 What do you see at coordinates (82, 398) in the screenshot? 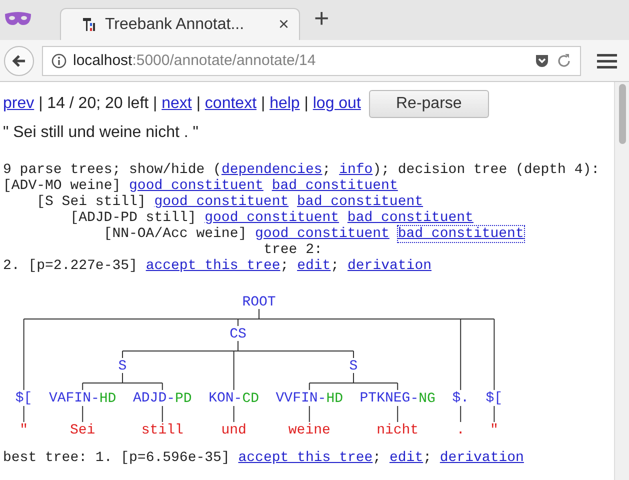
I see `node-label: VAFIN-HD` at bounding box center [82, 398].